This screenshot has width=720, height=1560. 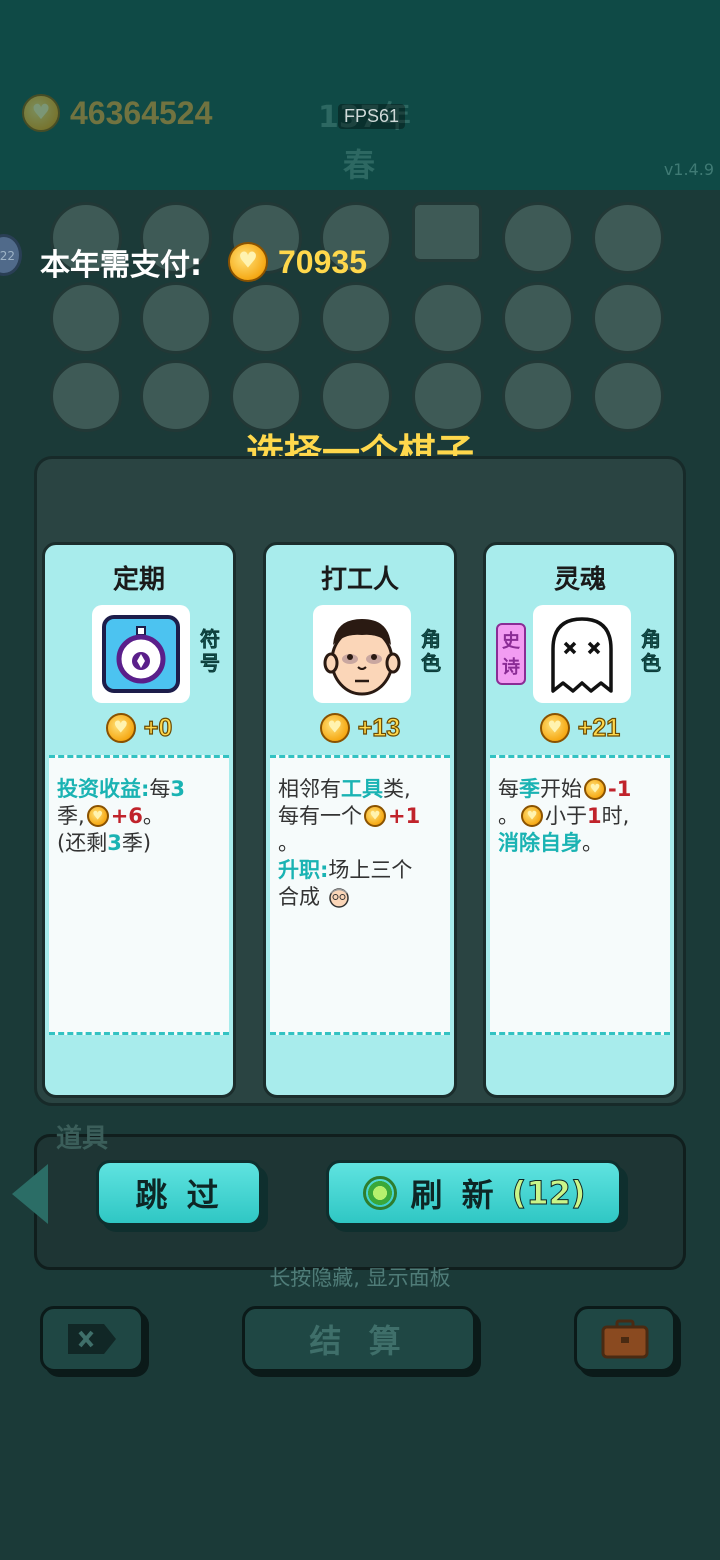 What do you see at coordinates (599, 727) in the screenshot?
I see `card-value-text: +21` at bounding box center [599, 727].